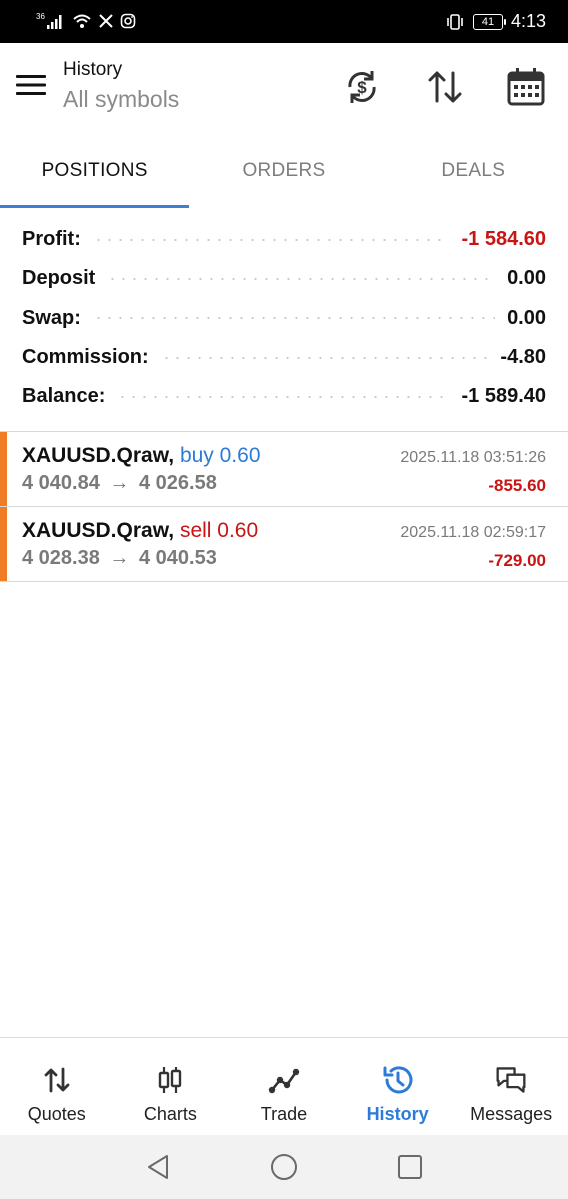 The height and width of the screenshot is (1199, 568). I want to click on close-price: 4 040.53, so click(177, 558).